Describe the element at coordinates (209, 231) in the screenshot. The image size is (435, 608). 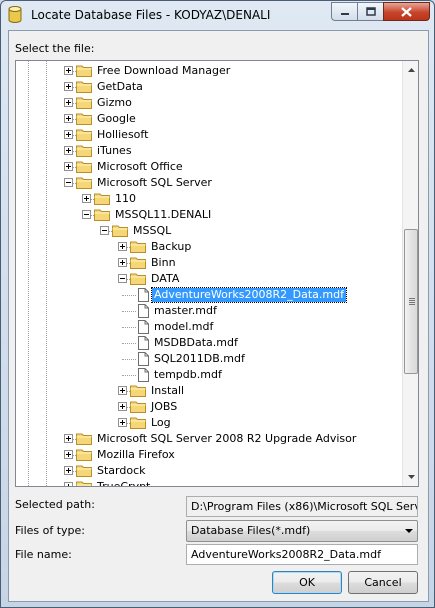
I see `tree-folder-item: MSSQL` at that location.